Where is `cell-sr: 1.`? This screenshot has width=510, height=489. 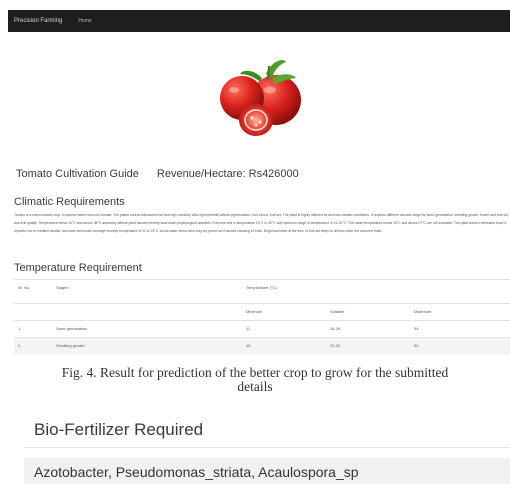
cell-sr: 1. is located at coordinates (33, 329).